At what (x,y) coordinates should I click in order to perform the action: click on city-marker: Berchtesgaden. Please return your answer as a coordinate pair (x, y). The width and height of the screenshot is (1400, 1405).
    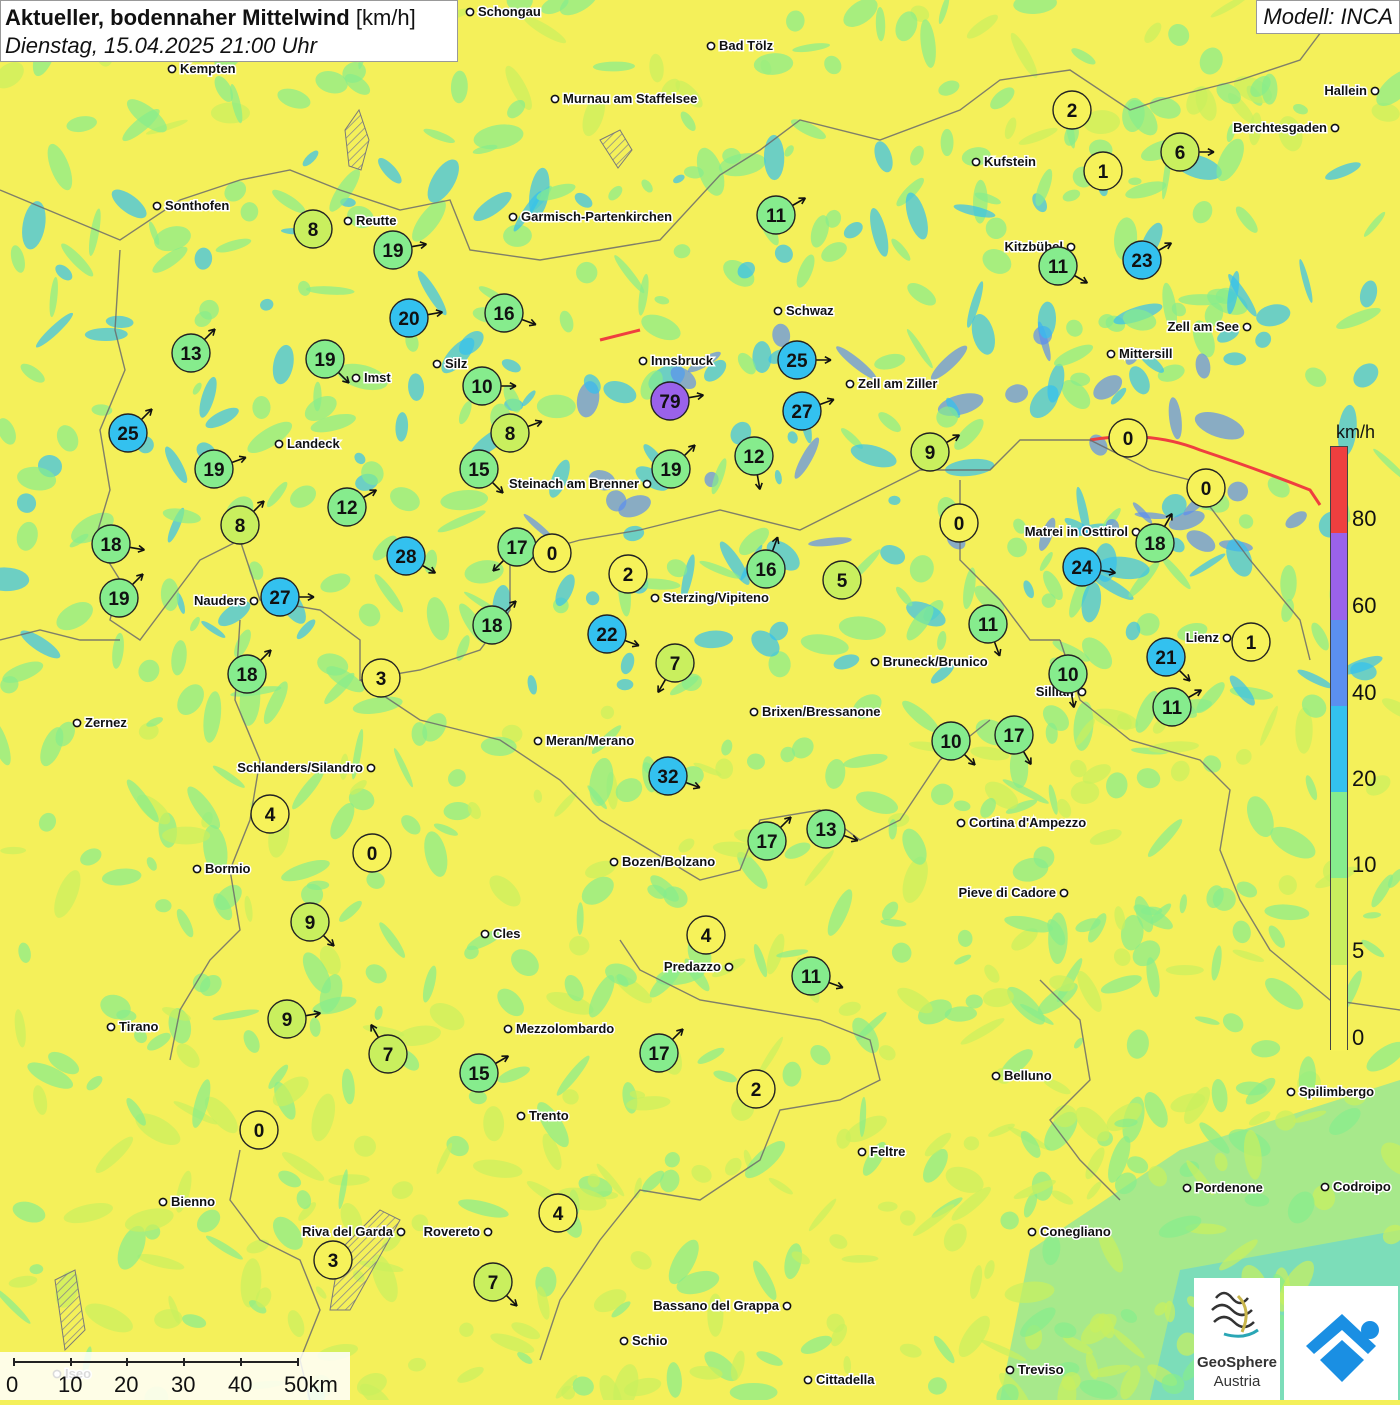
    Looking at the image, I should click on (1286, 128).